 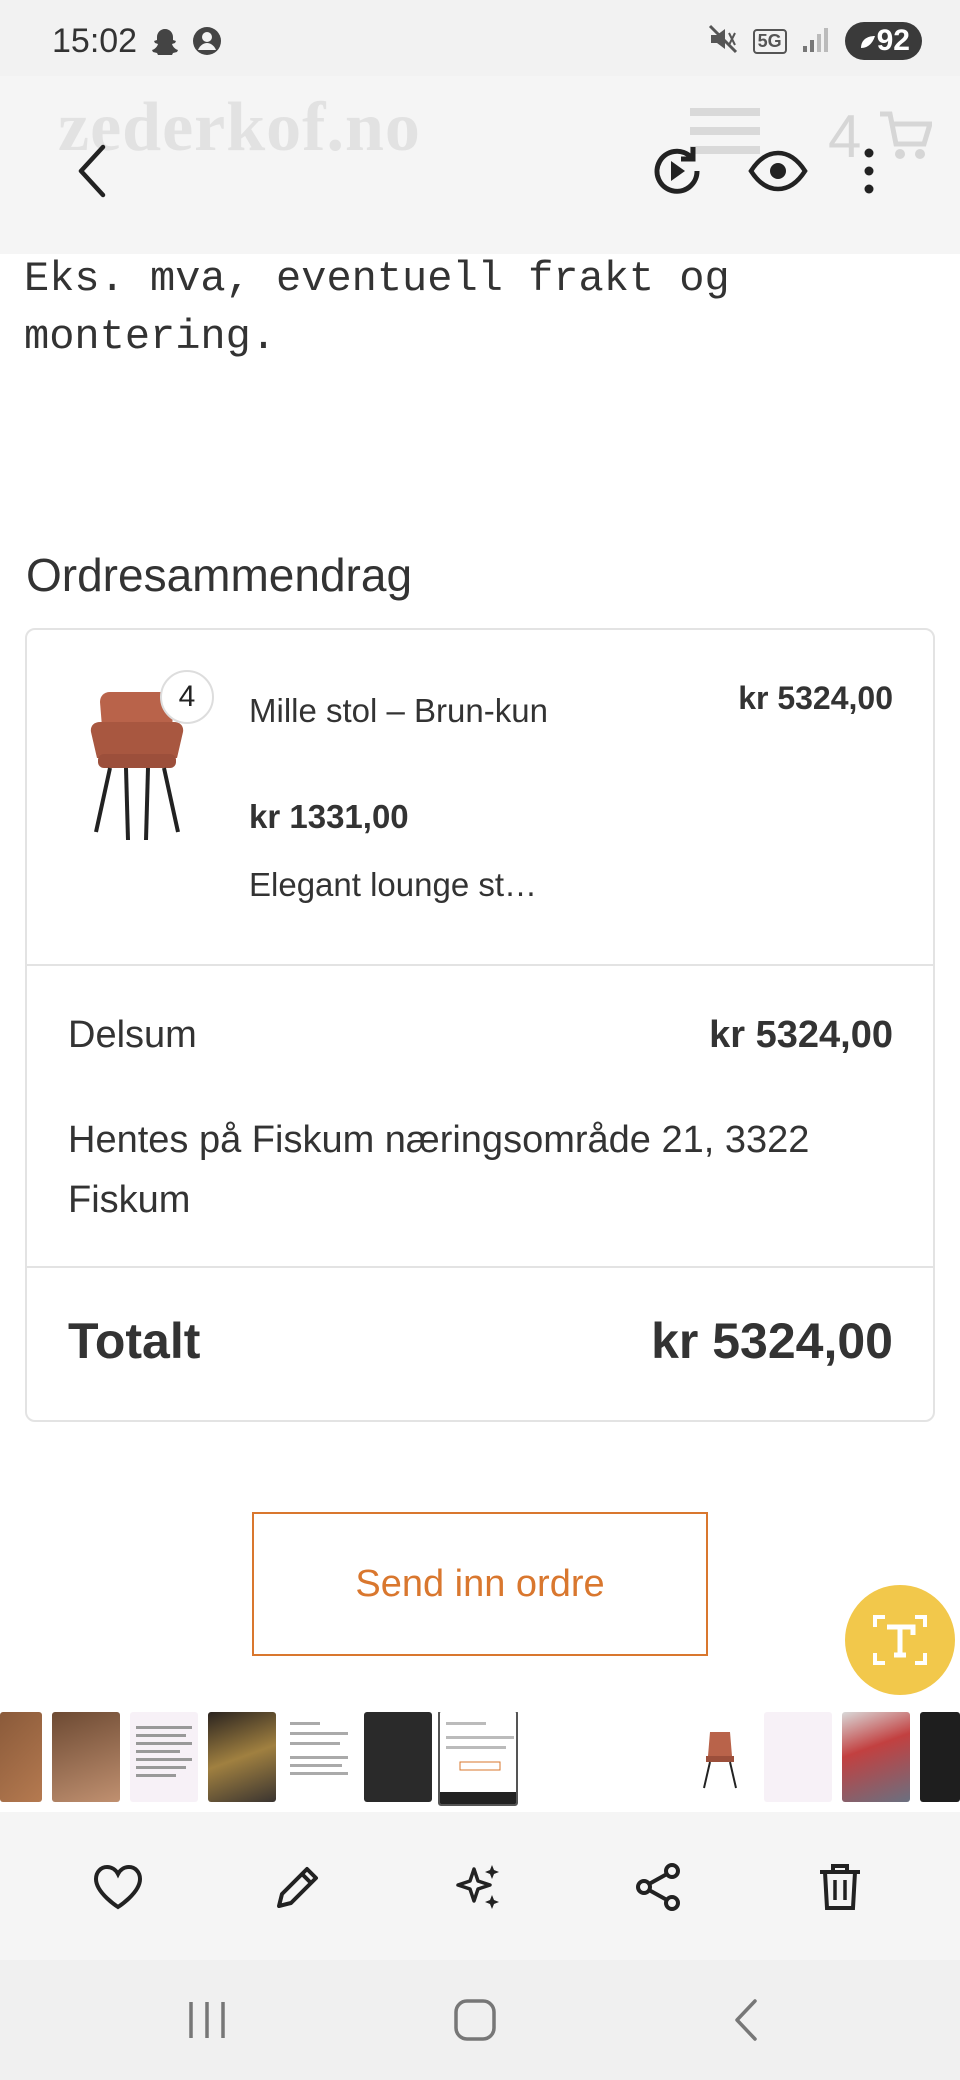 I want to click on view-button, so click(x=778, y=171).